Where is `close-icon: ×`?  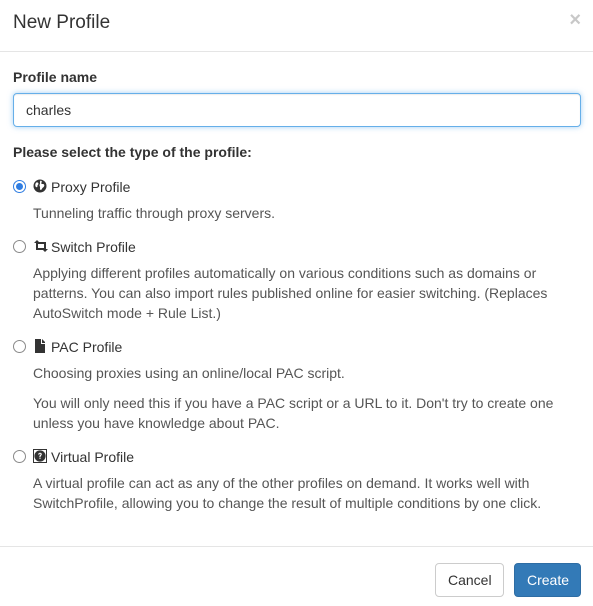
close-icon: × is located at coordinates (575, 20).